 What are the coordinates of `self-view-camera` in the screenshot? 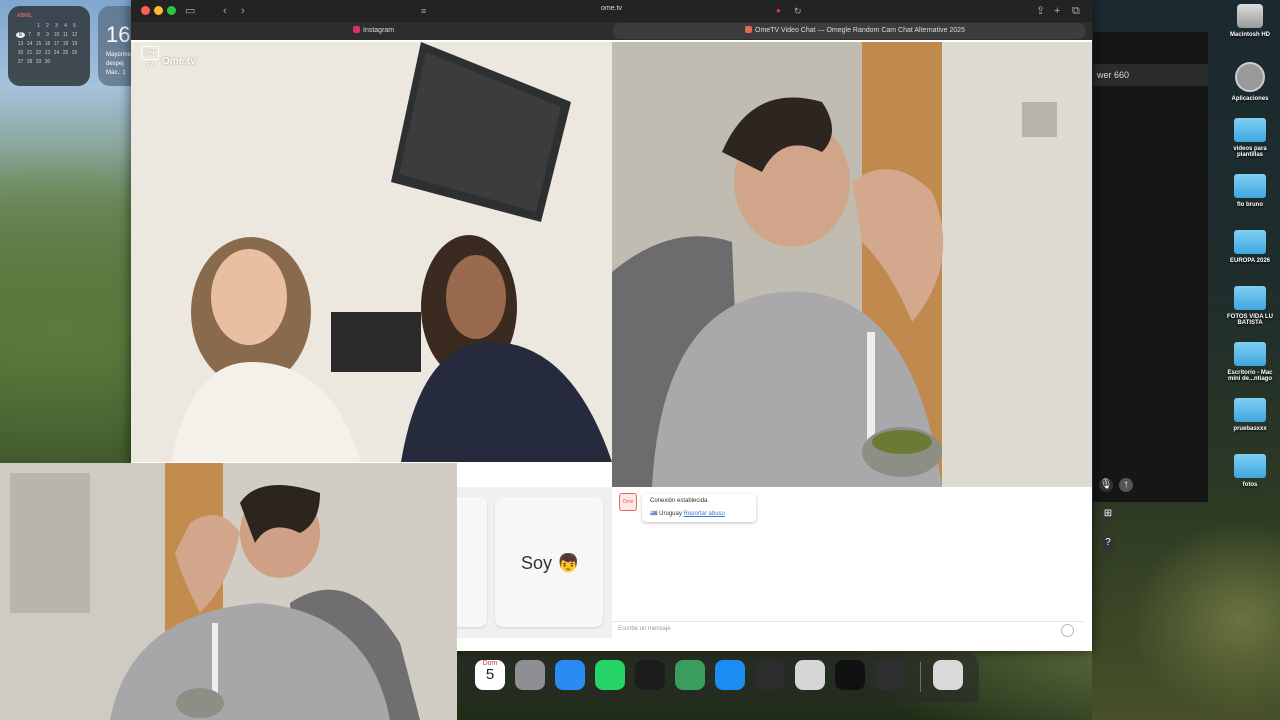 It's located at (228, 591).